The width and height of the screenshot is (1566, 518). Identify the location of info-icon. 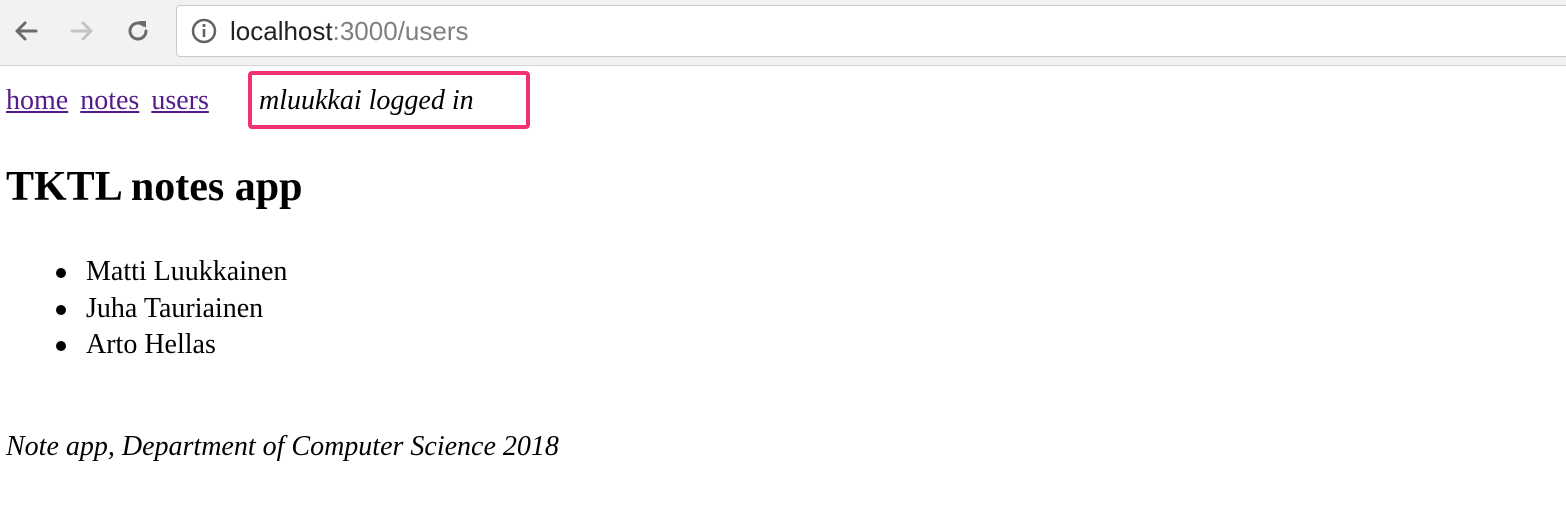
(204, 31).